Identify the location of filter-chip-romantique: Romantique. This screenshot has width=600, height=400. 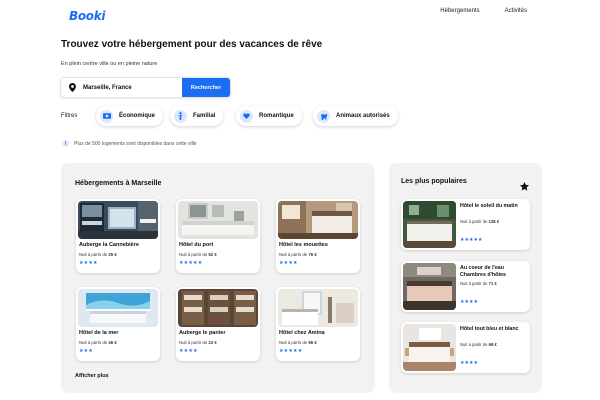
(269, 116).